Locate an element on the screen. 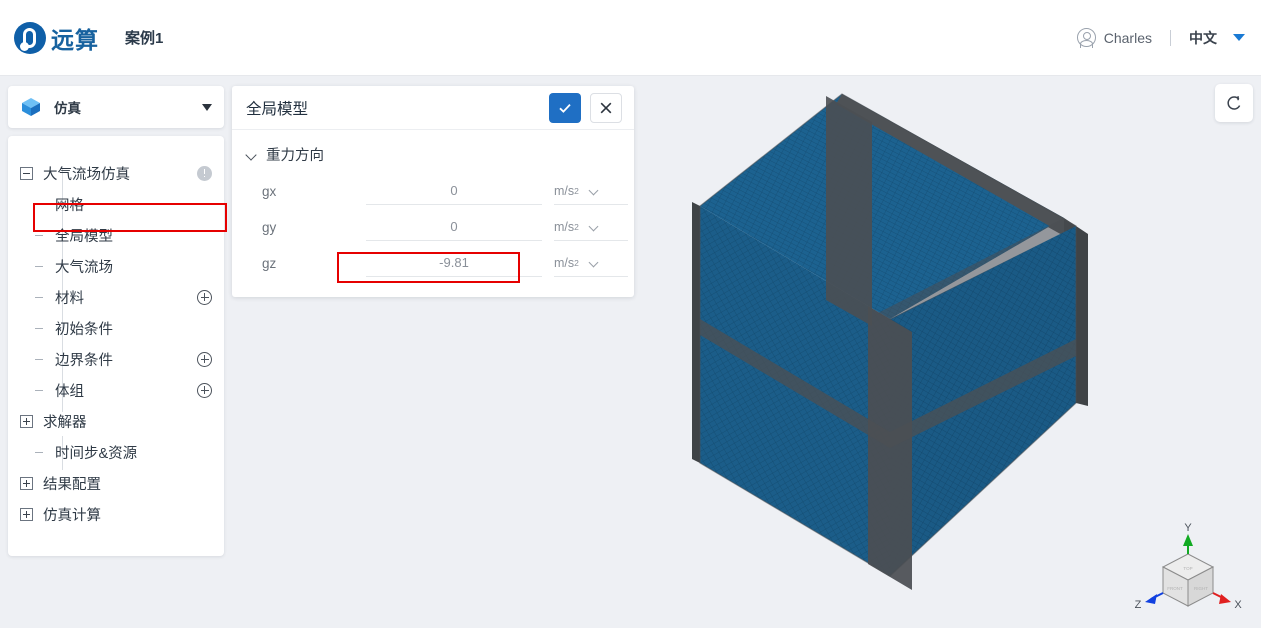  field-gz-unit-select: m/s 2 is located at coordinates (591, 263).